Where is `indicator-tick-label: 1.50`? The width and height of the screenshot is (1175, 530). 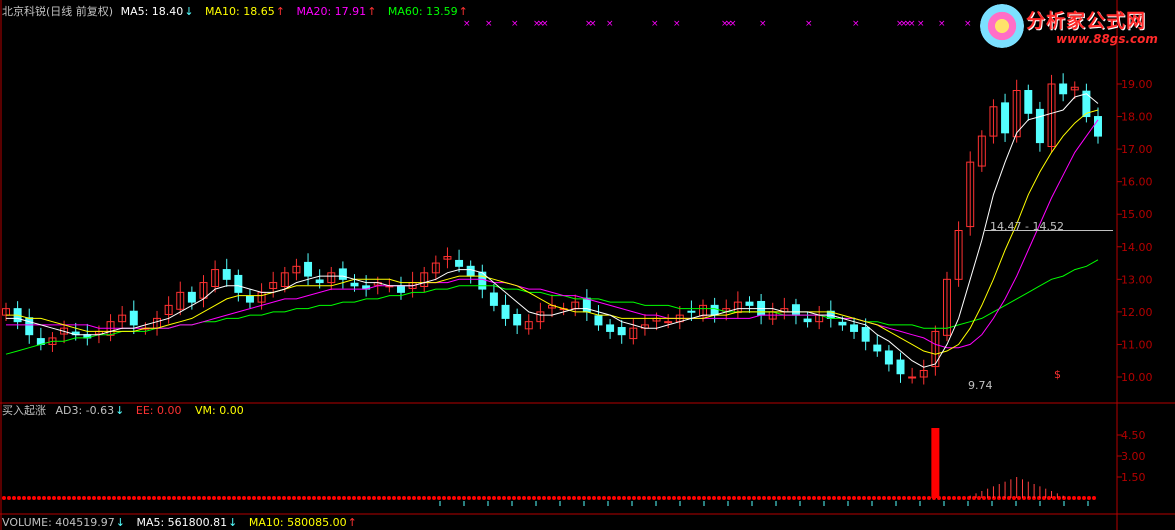 indicator-tick-label: 1.50 is located at coordinates (1133, 477).